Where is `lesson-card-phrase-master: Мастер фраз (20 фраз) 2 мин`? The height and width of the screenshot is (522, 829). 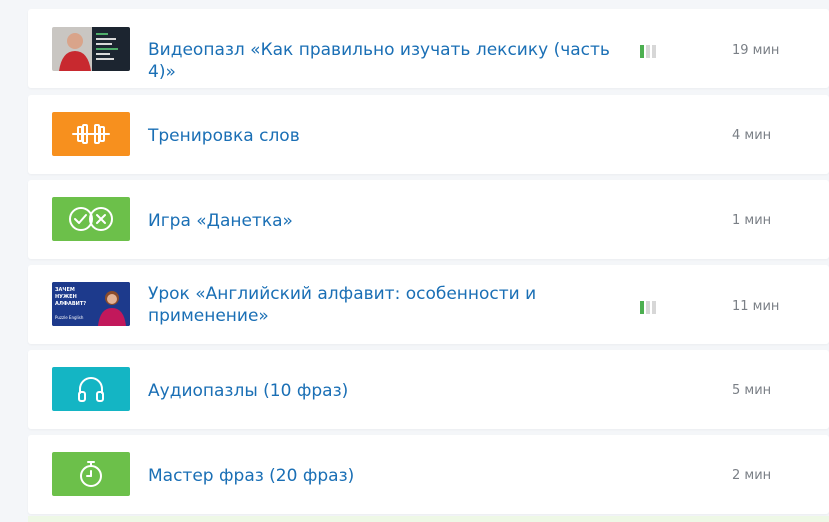
lesson-card-phrase-master: Мастер фраз (20 фраз) 2 мин is located at coordinates (428, 474).